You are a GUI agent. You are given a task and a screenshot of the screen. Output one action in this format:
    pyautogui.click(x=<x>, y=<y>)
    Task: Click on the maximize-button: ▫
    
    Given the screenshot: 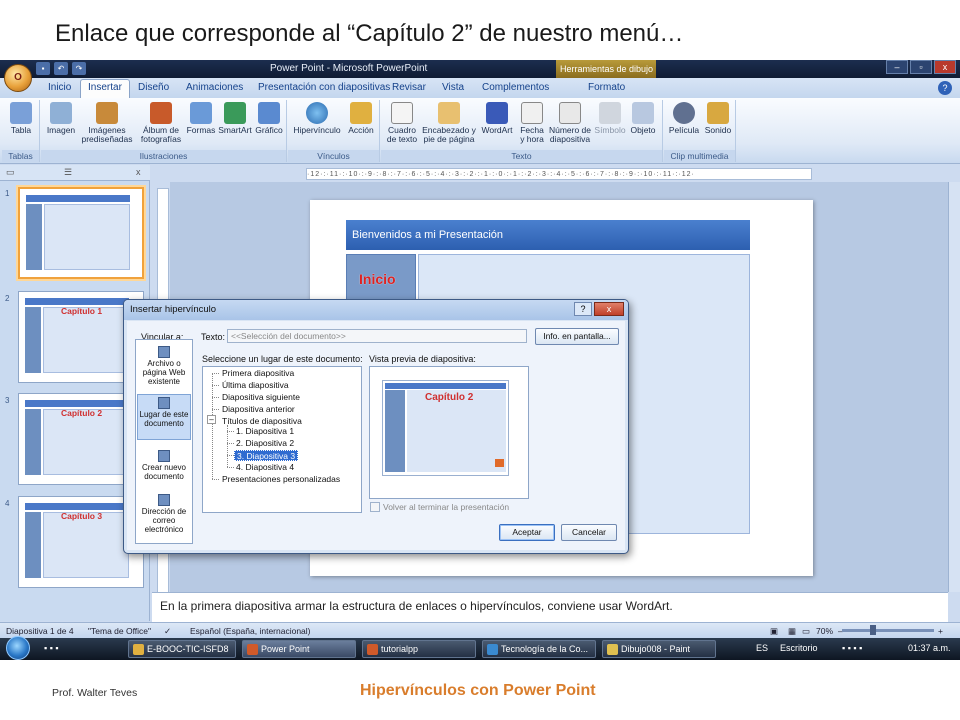 What is the action you would take?
    pyautogui.click(x=921, y=67)
    